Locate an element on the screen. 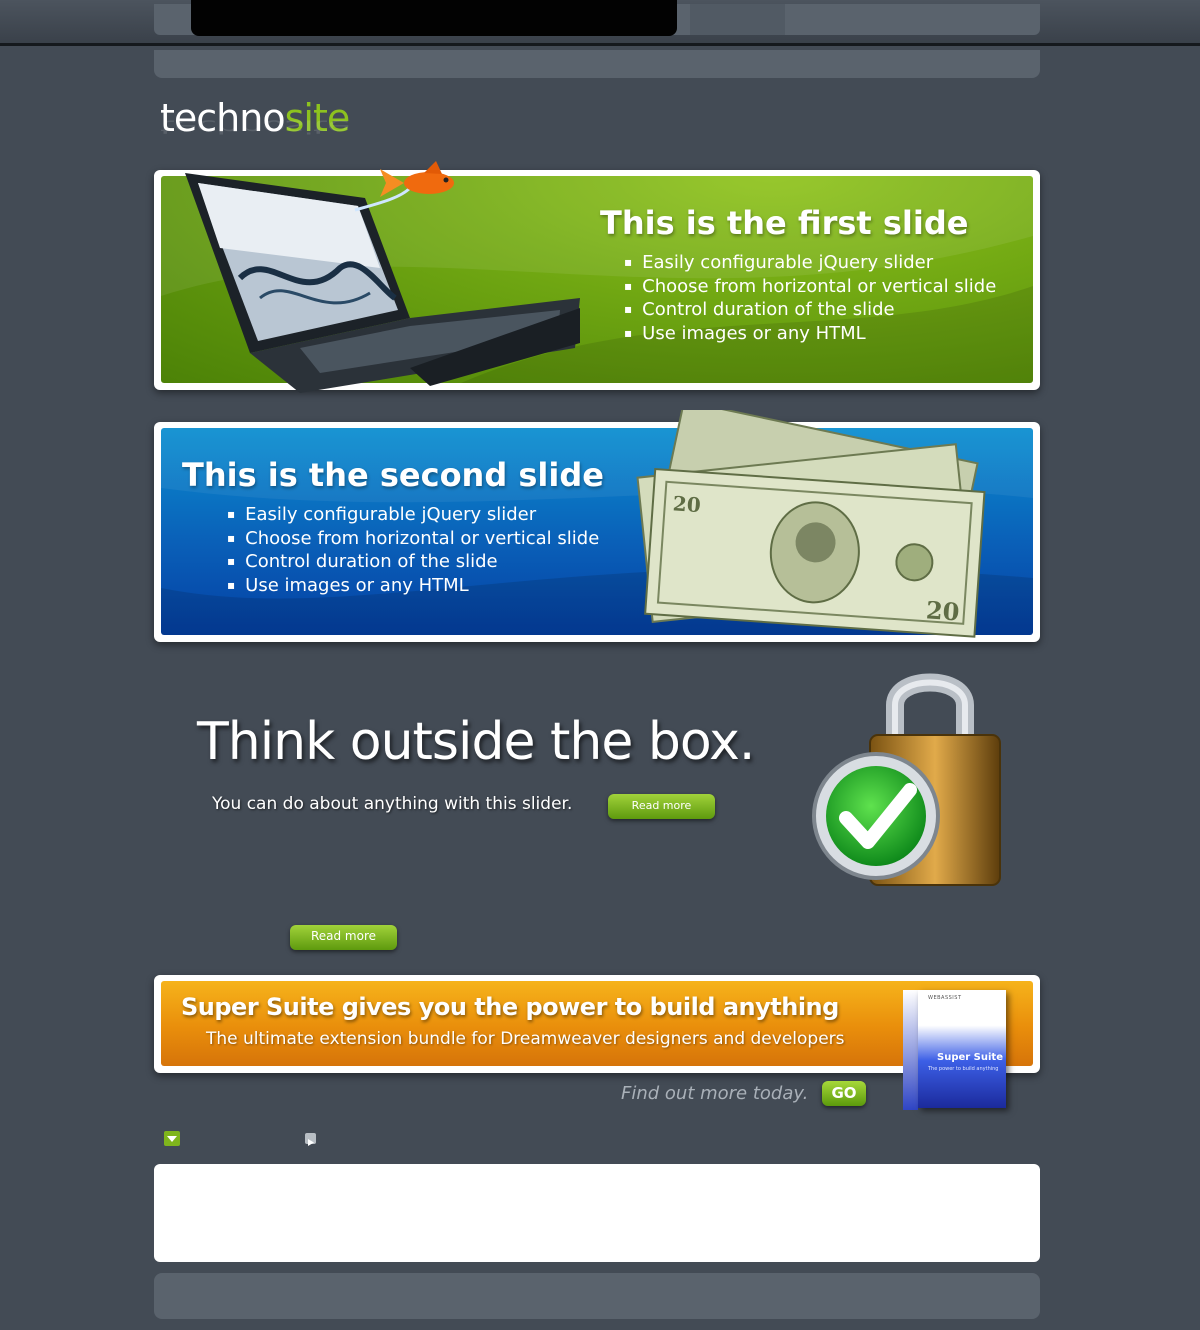 This screenshot has width=1200, height=1330. box-tagline: The power to build anything is located at coordinates (963, 1069).